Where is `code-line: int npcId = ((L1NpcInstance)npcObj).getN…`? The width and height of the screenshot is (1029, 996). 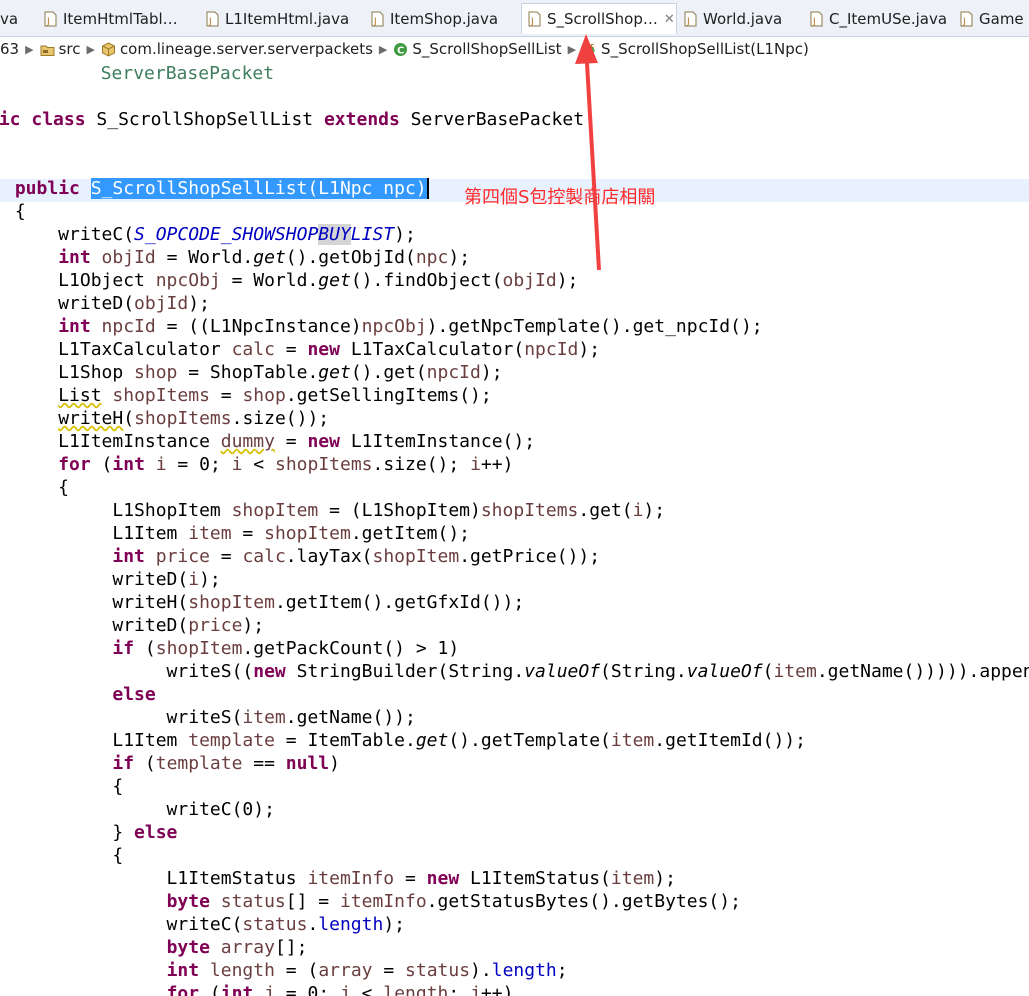
code-line: int npcId = ((L1NpcInstance)npcObj).getN… is located at coordinates (383, 326).